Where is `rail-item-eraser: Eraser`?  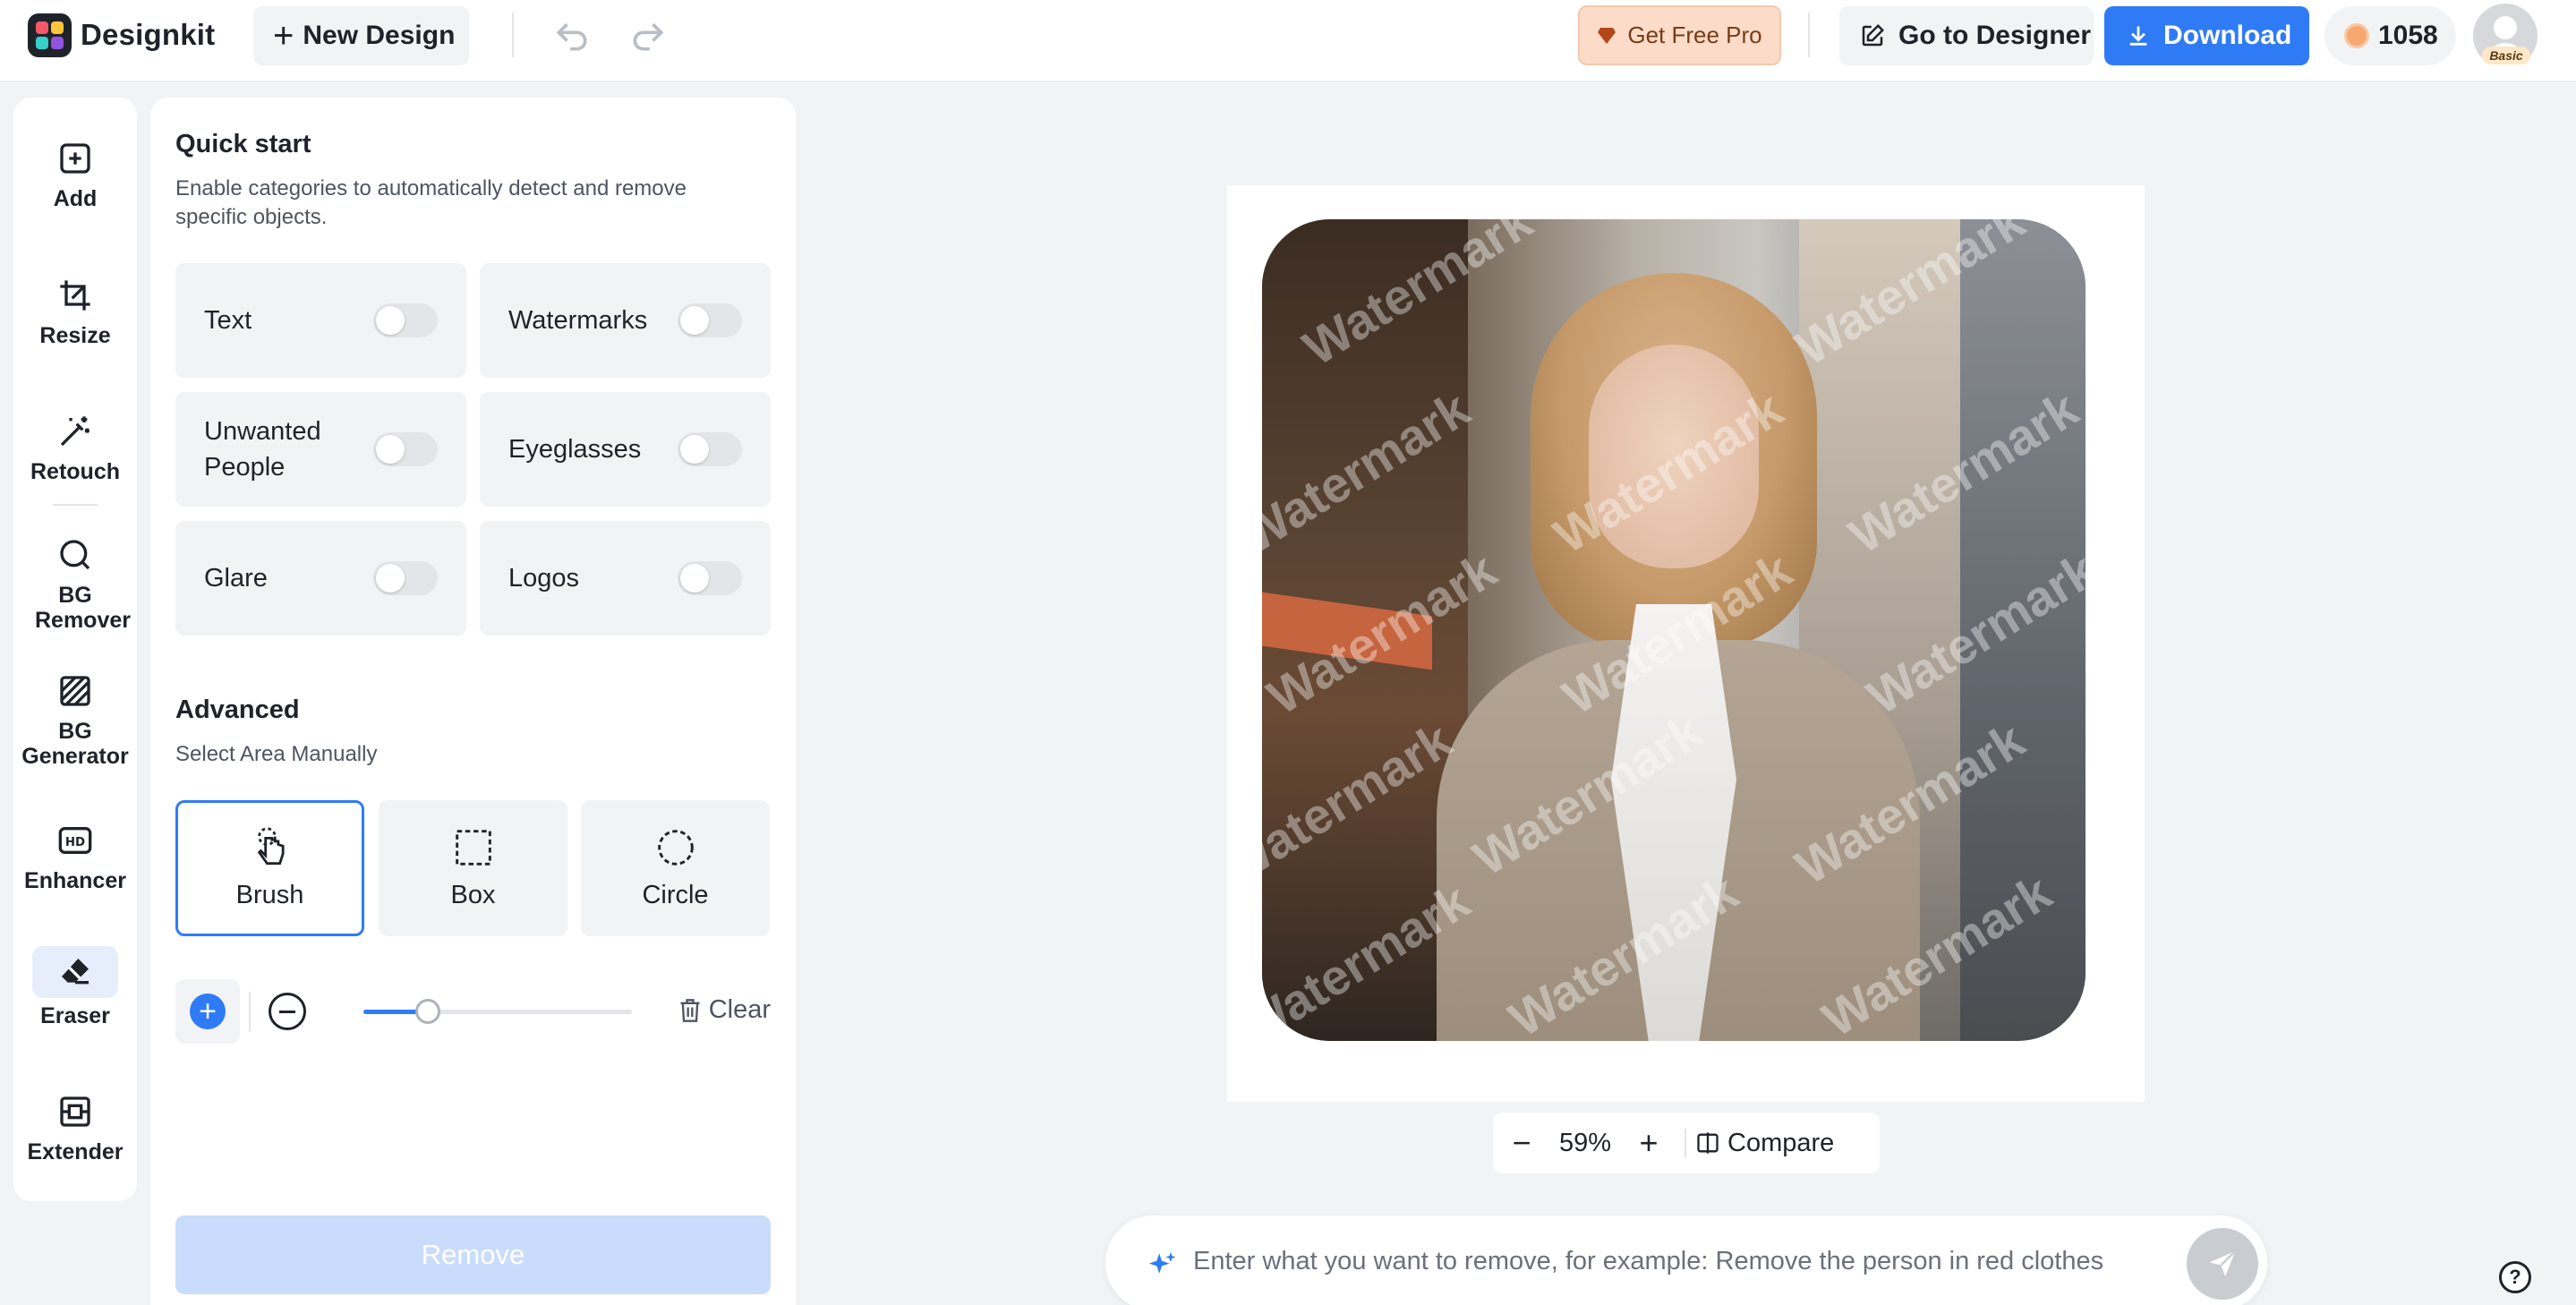 rail-item-eraser: Eraser is located at coordinates (75, 987).